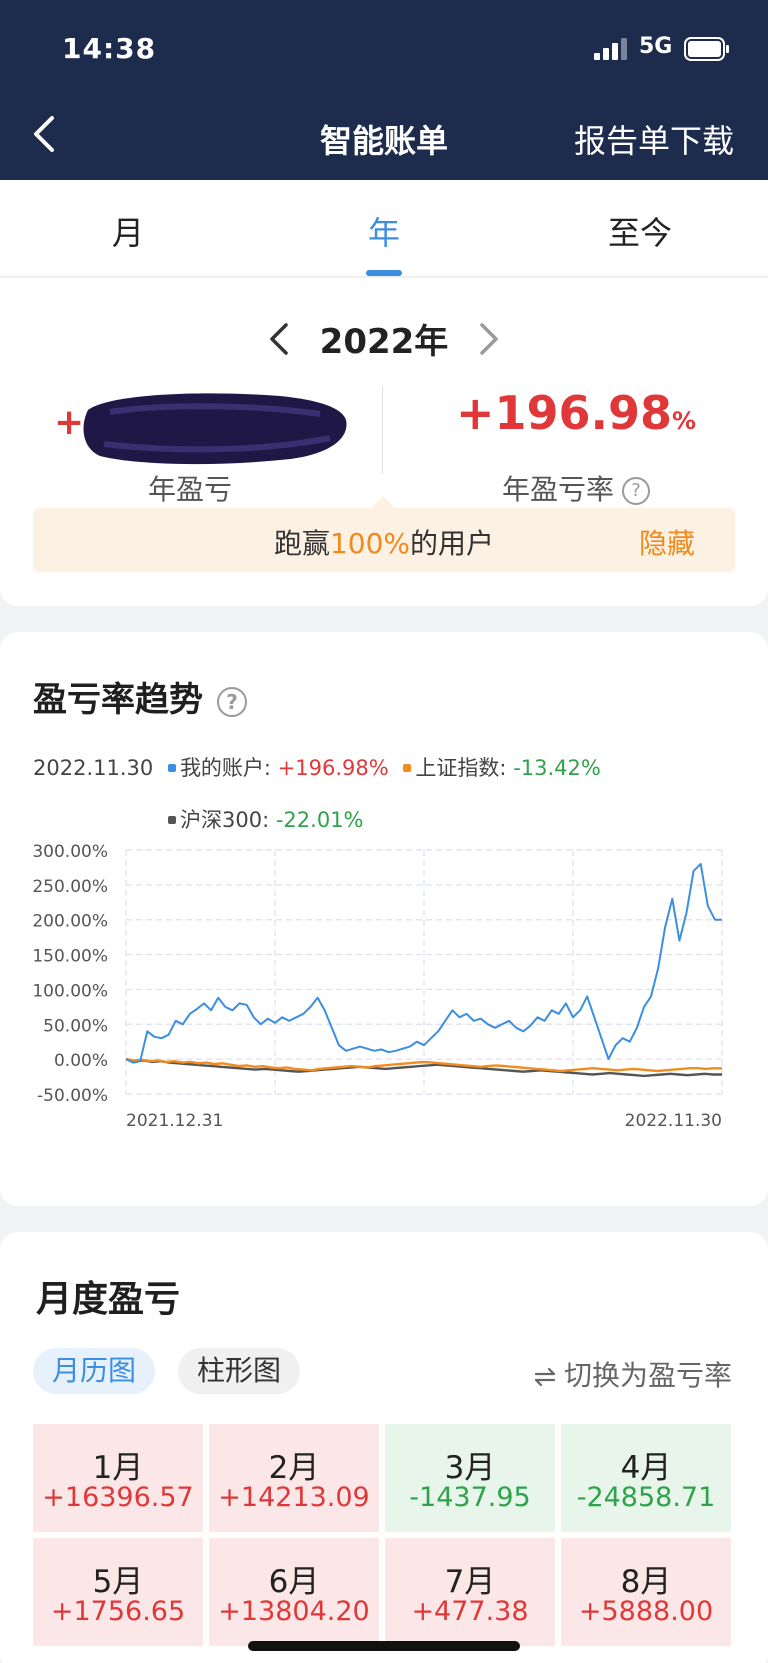 The height and width of the screenshot is (1663, 768). Describe the element at coordinates (470, 1582) in the screenshot. I see `month-label: 7月` at that location.